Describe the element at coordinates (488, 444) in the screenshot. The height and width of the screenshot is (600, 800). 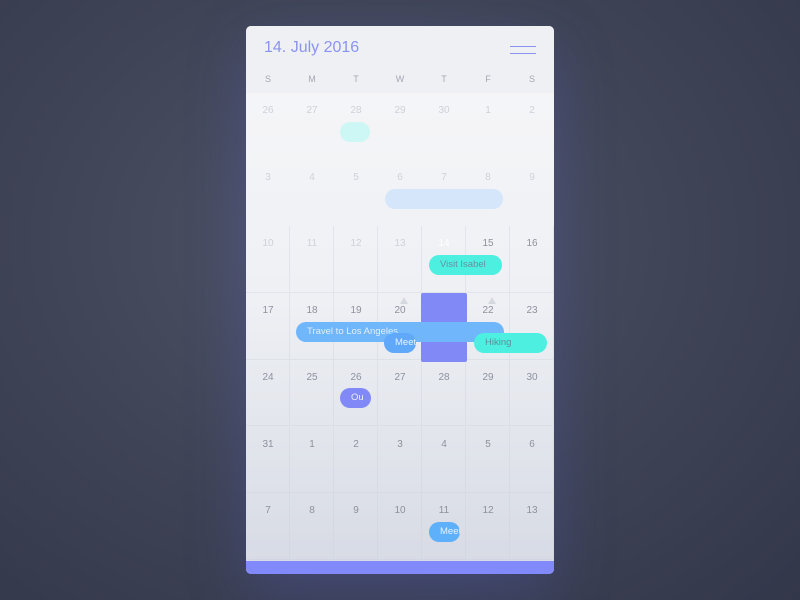
I see `day-number: 5` at that location.